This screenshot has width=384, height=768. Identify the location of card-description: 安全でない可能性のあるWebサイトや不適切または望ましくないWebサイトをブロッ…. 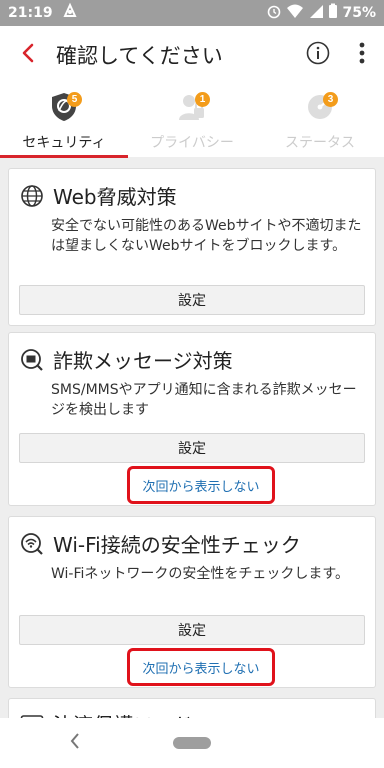
(206, 236).